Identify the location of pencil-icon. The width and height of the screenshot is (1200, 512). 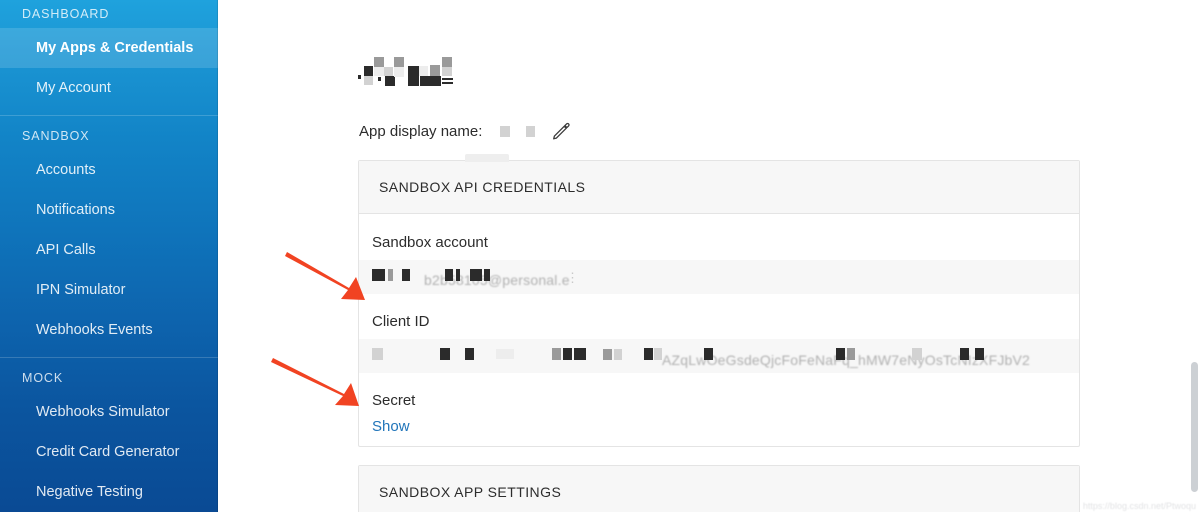
(561, 131).